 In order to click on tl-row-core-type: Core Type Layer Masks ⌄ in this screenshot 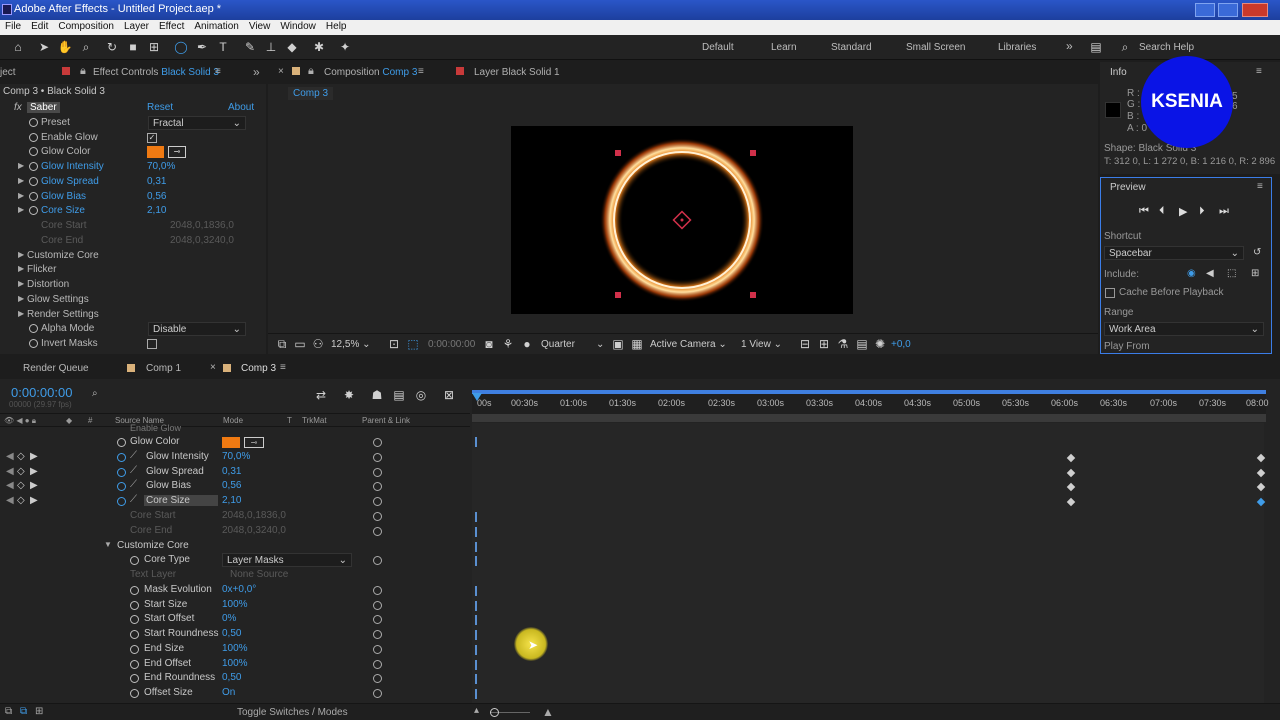, I will do `click(235, 560)`.